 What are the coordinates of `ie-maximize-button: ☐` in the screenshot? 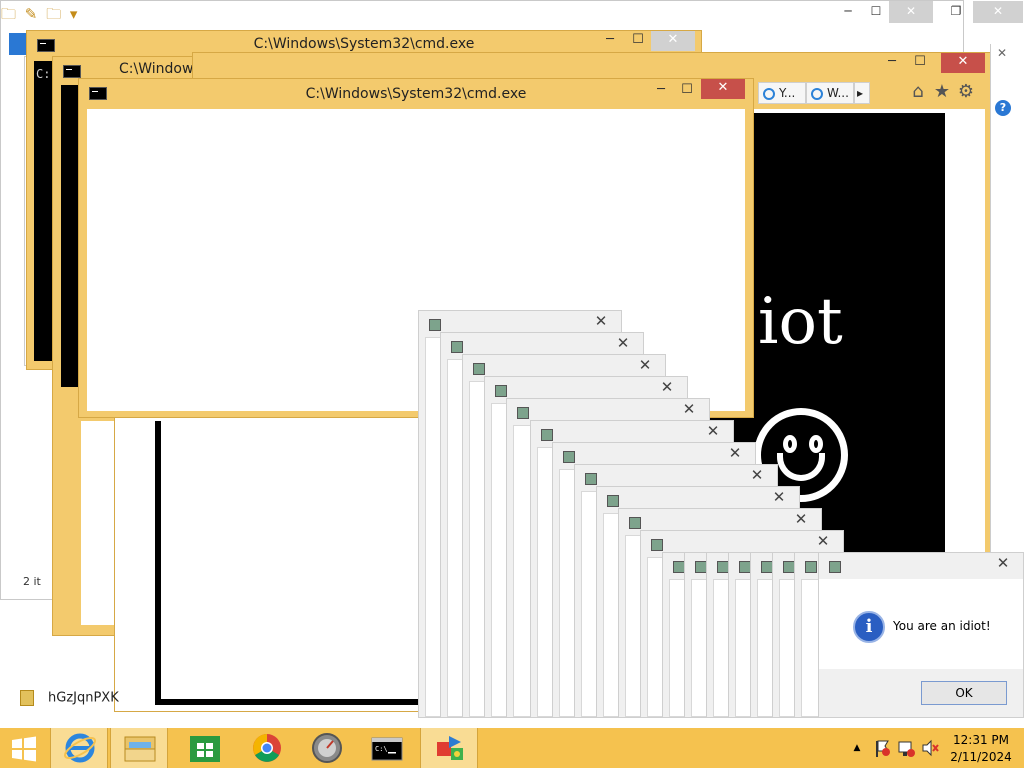 It's located at (920, 63).